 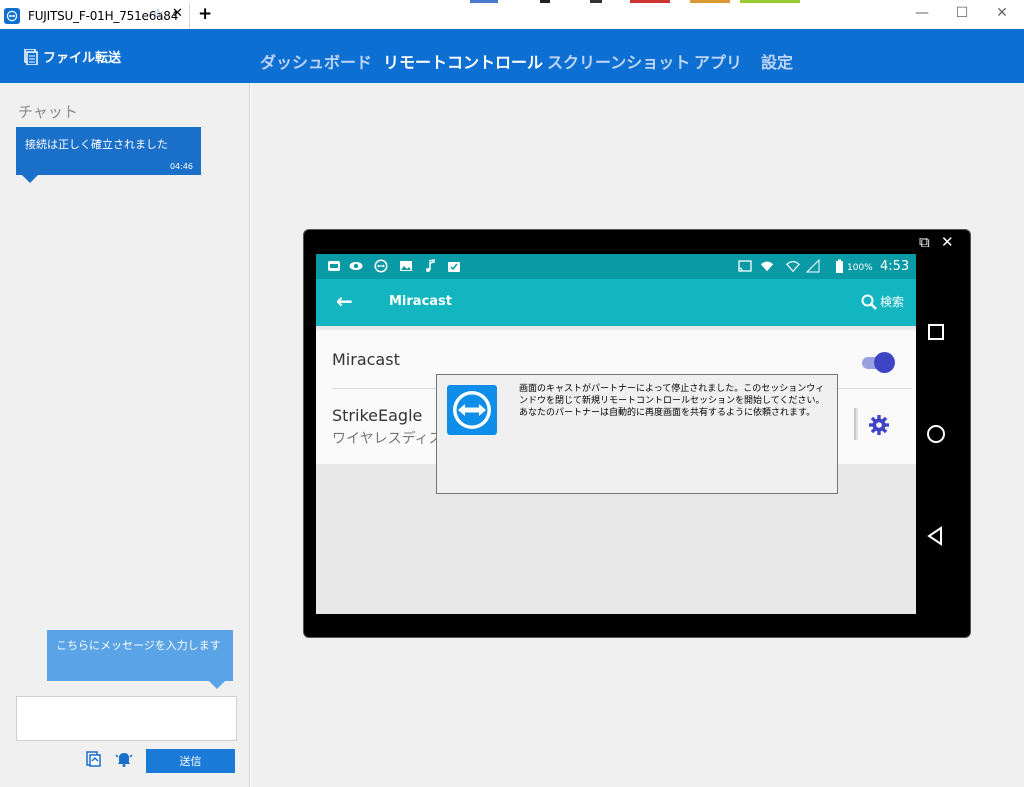 What do you see at coordinates (96, 144) in the screenshot?
I see `chat-message-text: 接続は正しく確立されました` at bounding box center [96, 144].